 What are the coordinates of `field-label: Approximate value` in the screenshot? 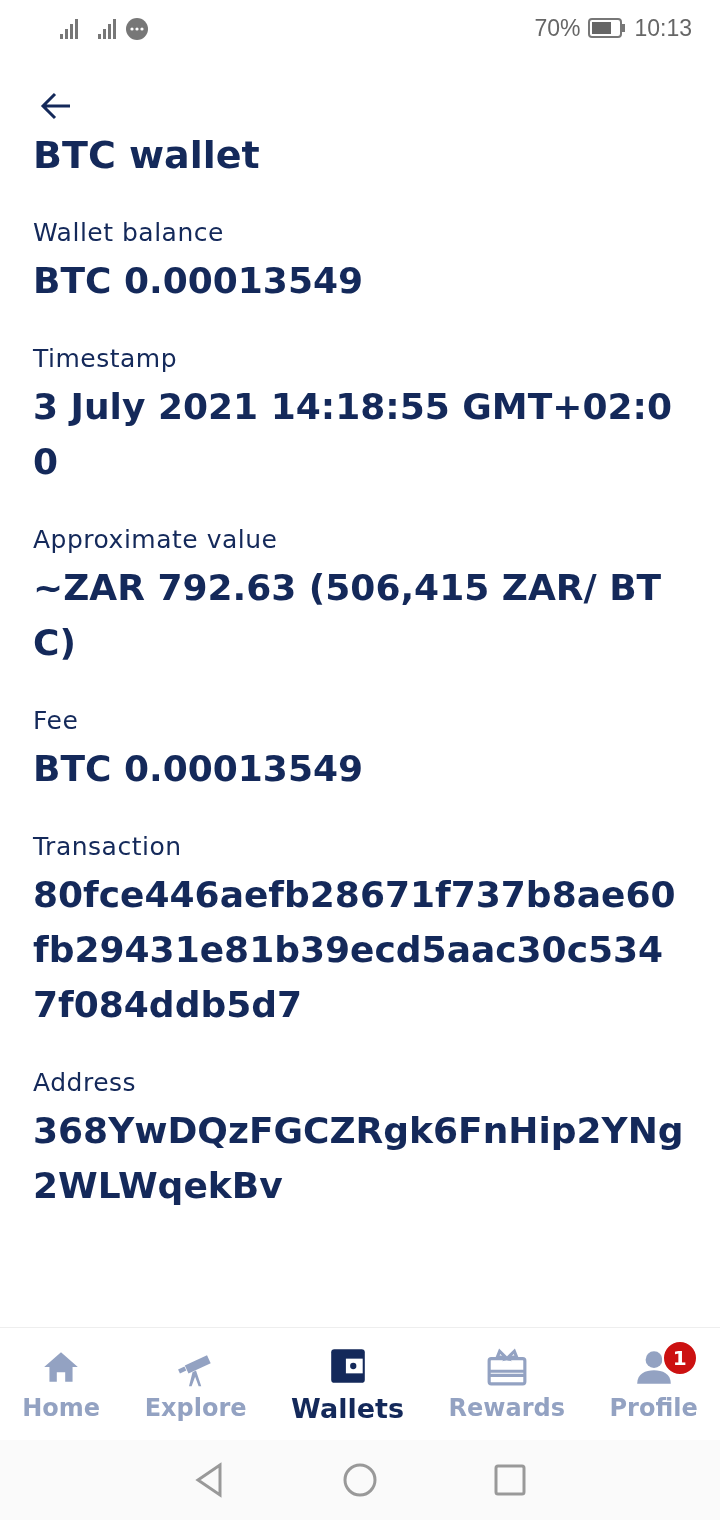 It's located at (156, 539).